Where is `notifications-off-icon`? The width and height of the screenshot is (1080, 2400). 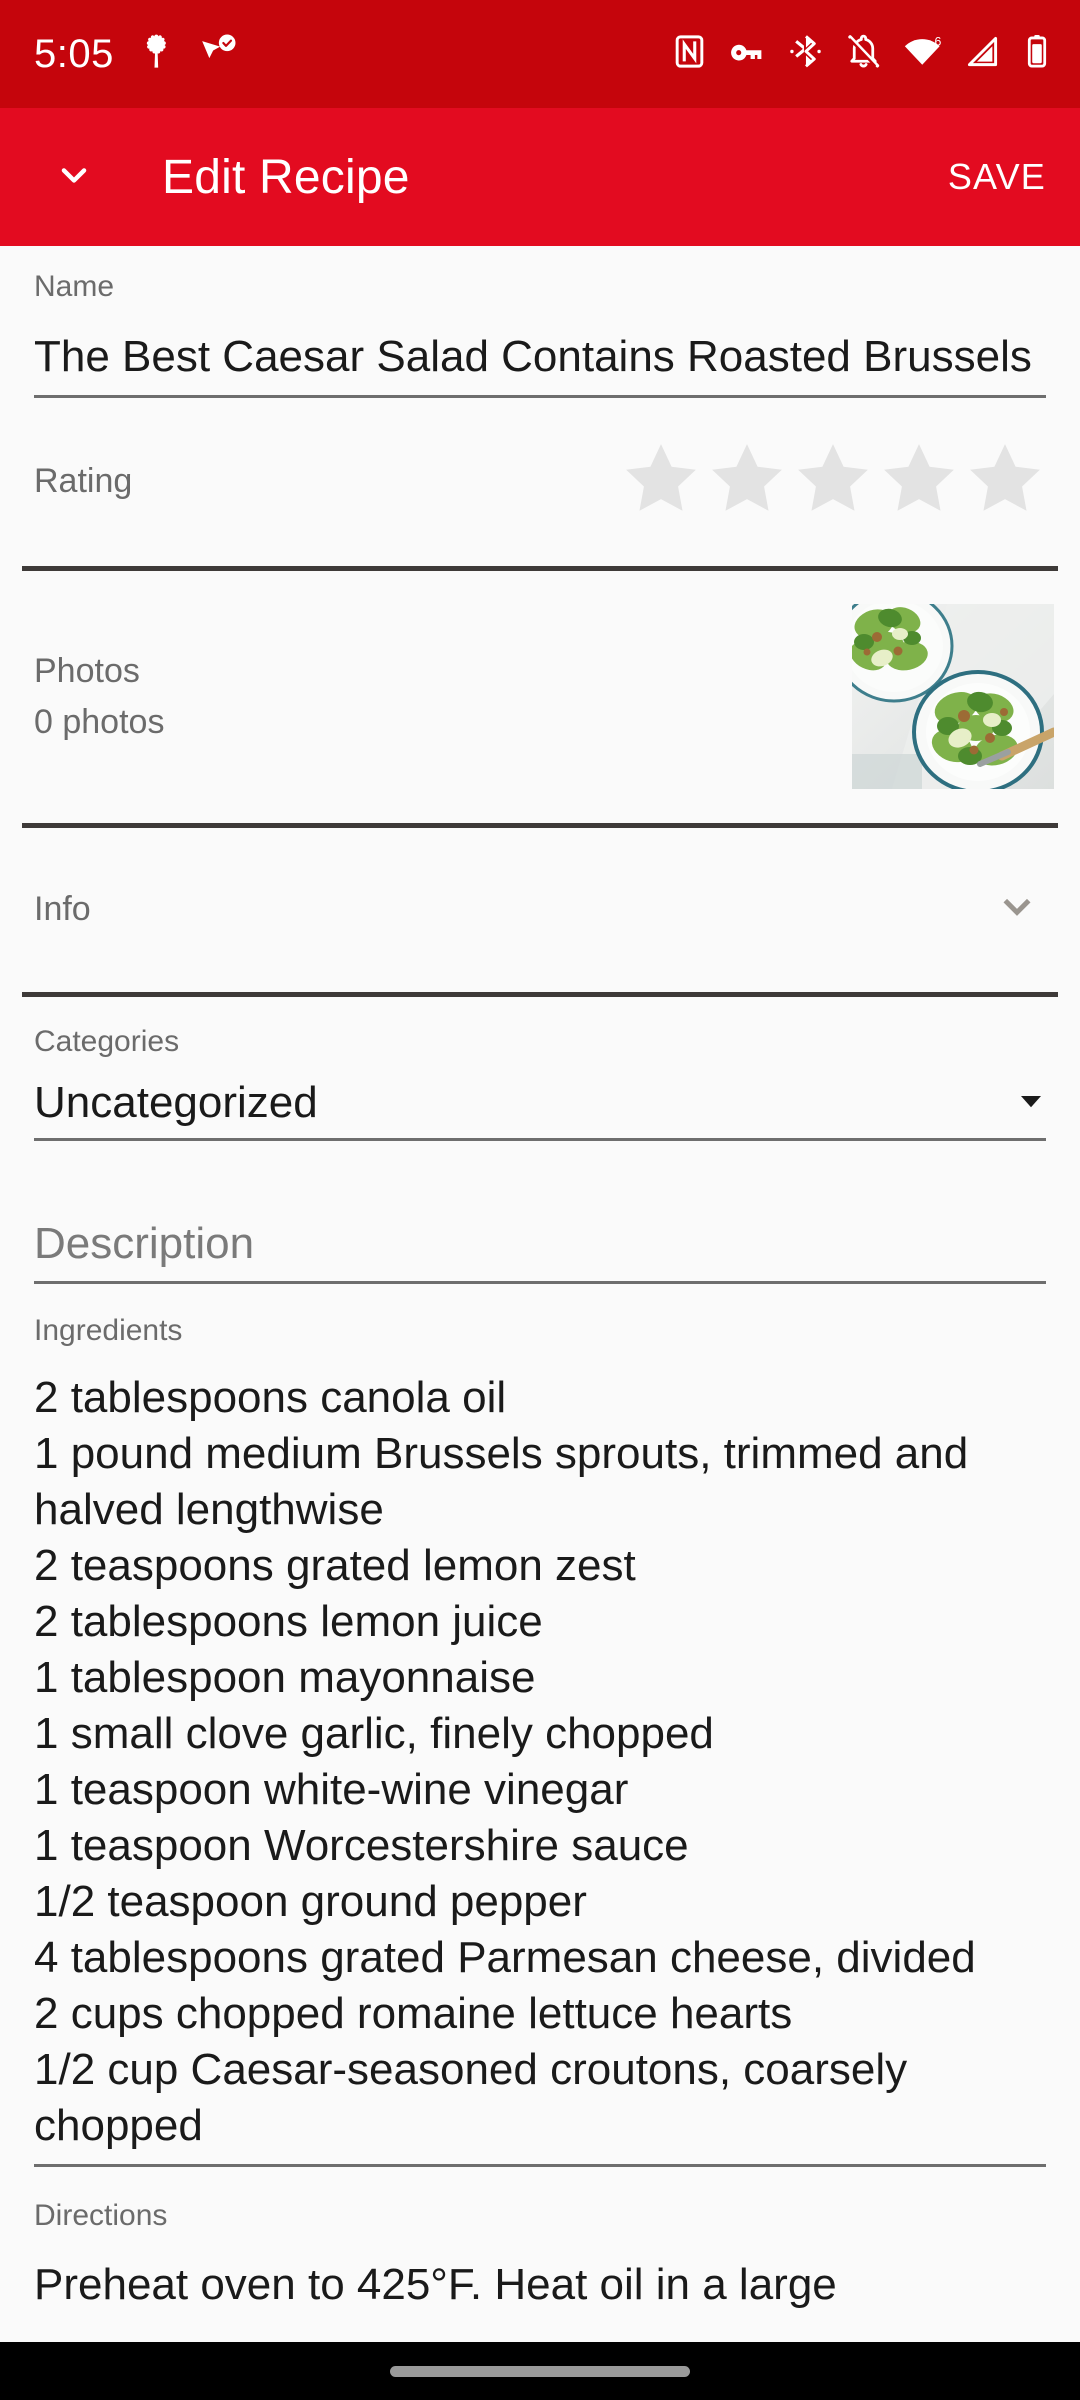 notifications-off-icon is located at coordinates (863, 54).